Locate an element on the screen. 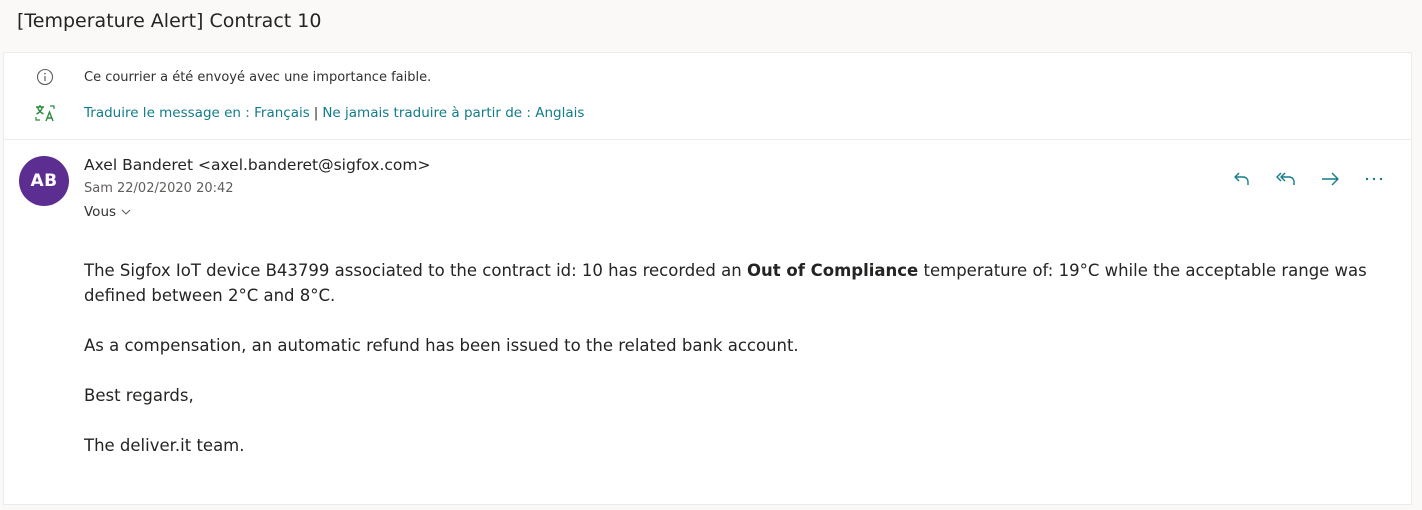 The width and height of the screenshot is (1422, 510). chevron-down-icon is located at coordinates (126, 212).